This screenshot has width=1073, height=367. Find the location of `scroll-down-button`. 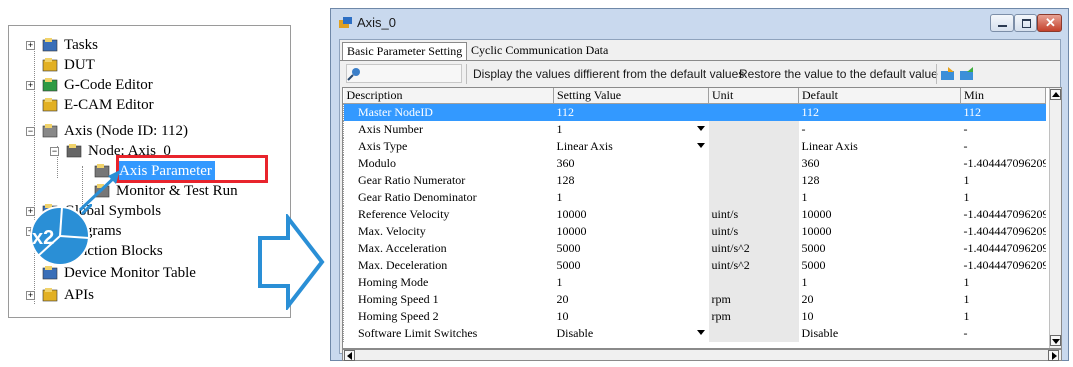

scroll-down-button is located at coordinates (1055, 340).